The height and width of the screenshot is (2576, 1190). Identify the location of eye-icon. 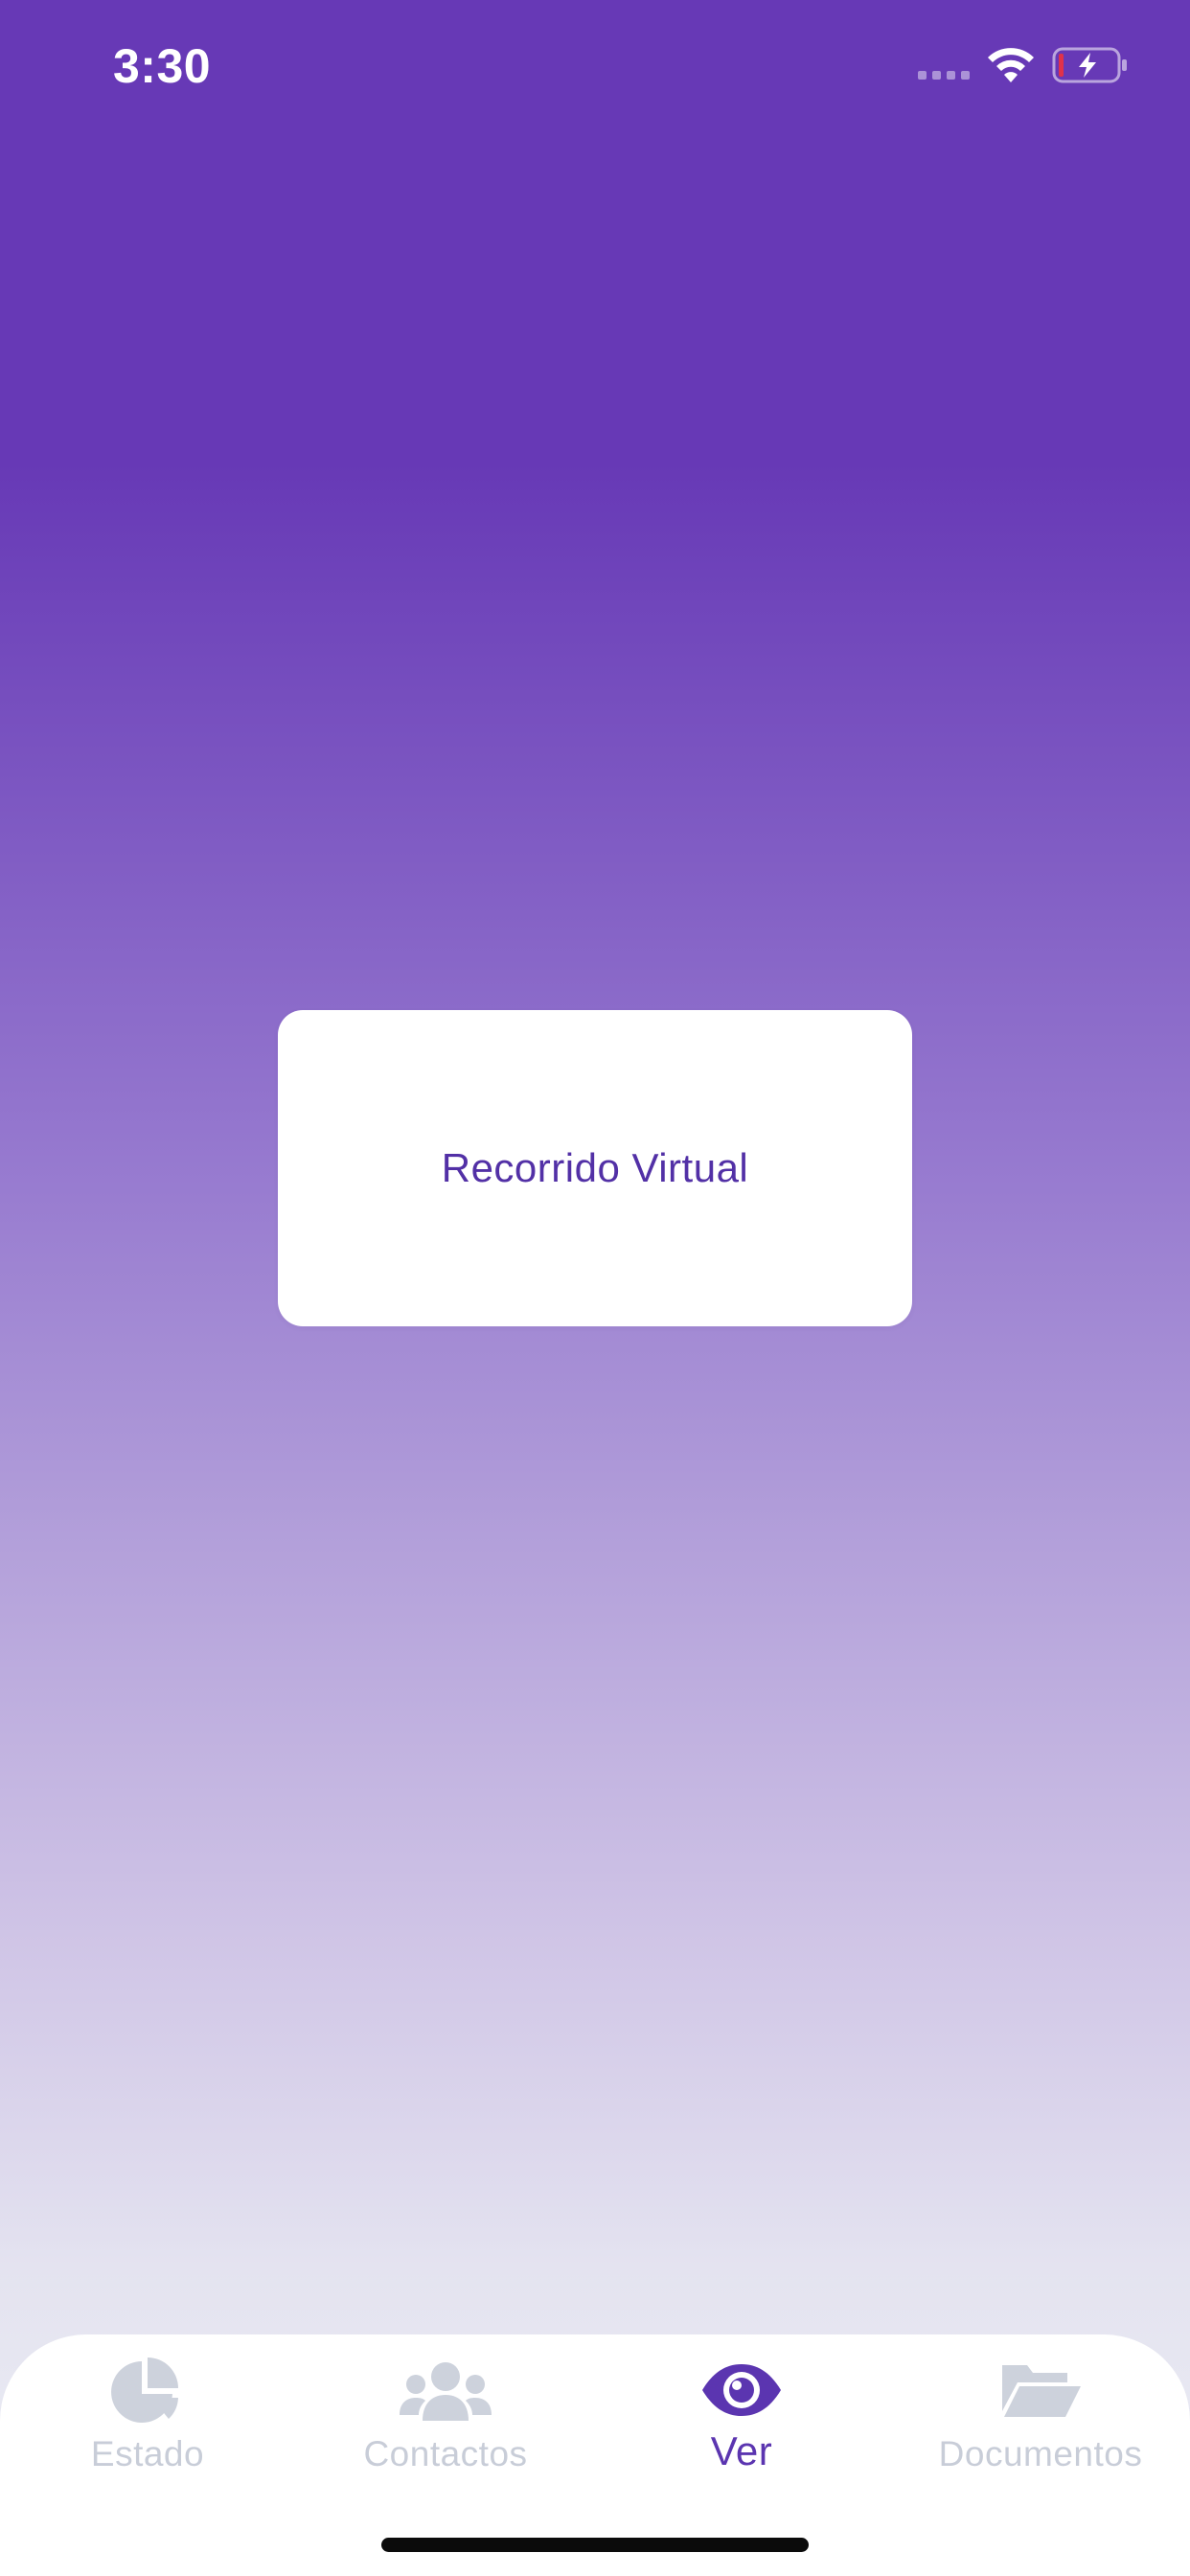
(742, 2390).